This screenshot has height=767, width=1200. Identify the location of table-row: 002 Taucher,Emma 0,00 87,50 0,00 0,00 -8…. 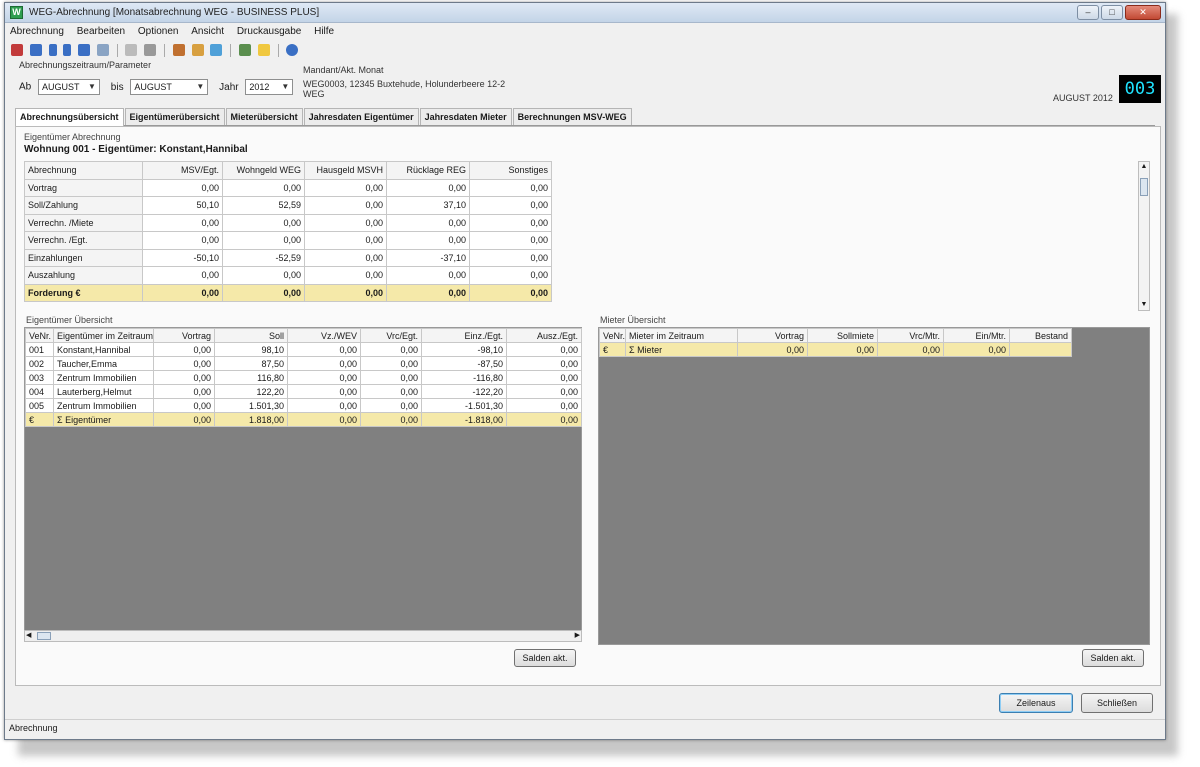
(303, 363).